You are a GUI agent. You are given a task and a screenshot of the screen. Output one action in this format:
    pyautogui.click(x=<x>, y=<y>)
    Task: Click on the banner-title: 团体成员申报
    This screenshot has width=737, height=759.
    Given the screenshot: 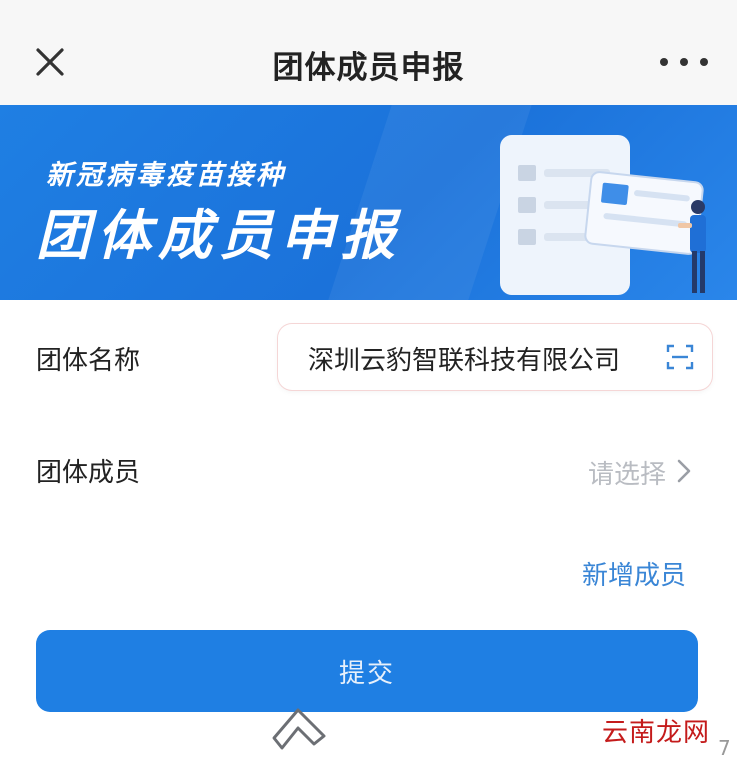 What is the action you would take?
    pyautogui.click(x=219, y=235)
    